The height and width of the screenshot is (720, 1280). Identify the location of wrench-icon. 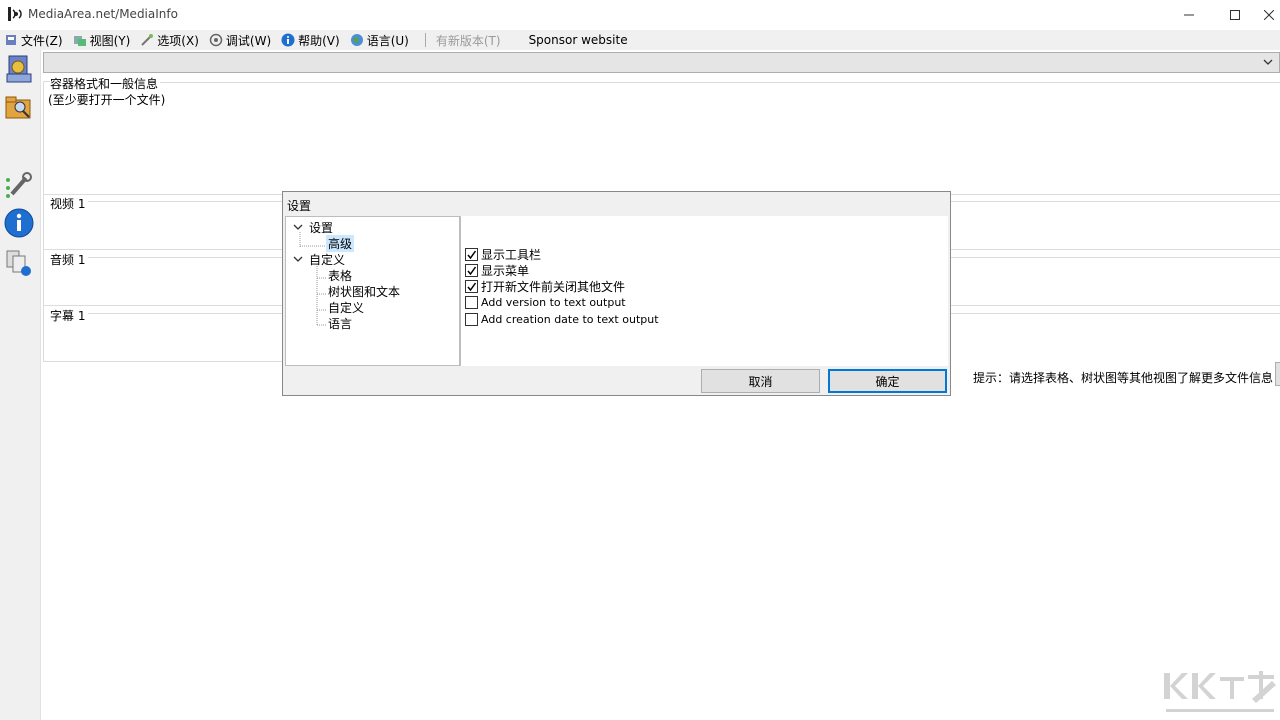
(19, 185).